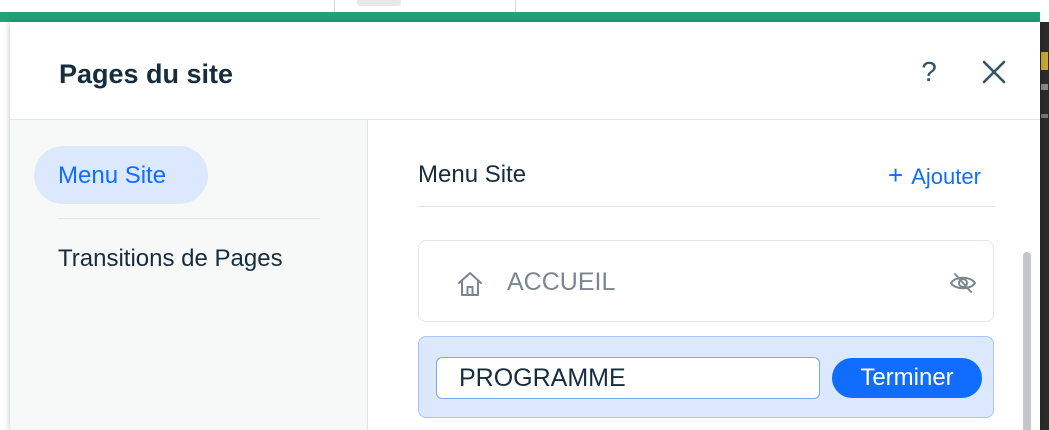  What do you see at coordinates (146, 74) in the screenshot?
I see `panel-title: Pages du site` at bounding box center [146, 74].